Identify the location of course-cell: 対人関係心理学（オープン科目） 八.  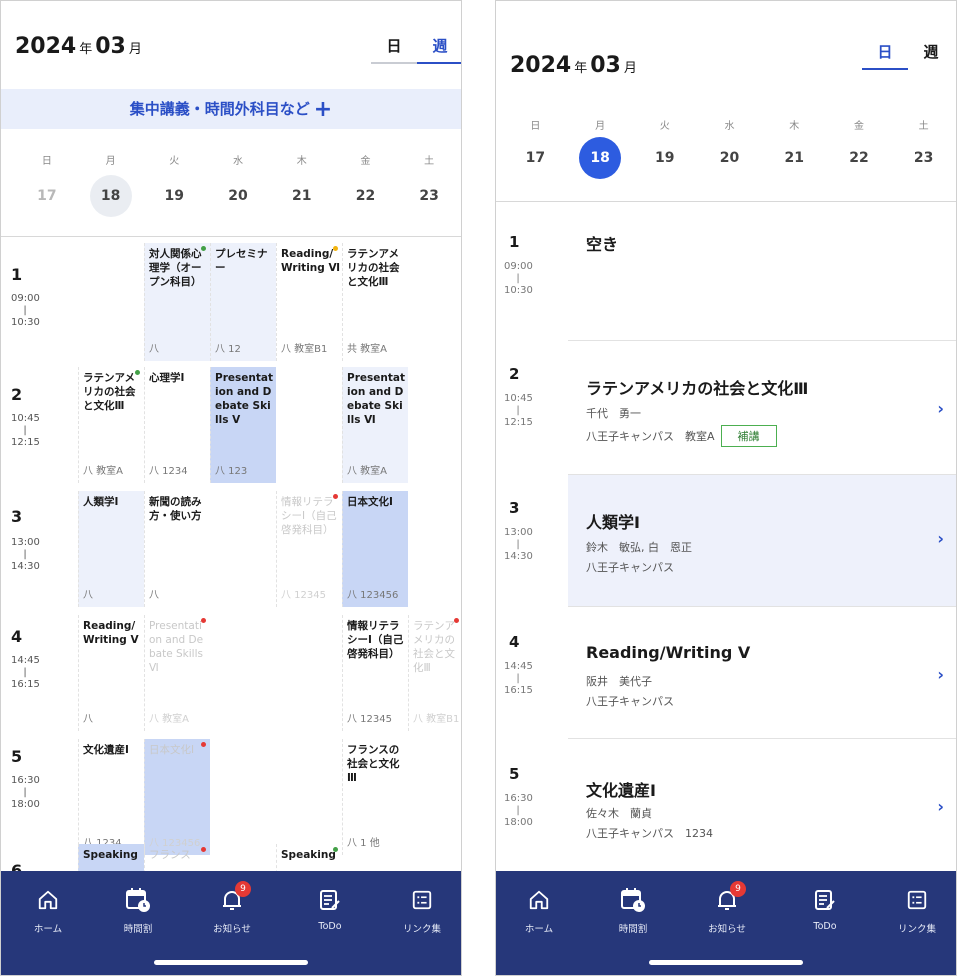
(177, 302).